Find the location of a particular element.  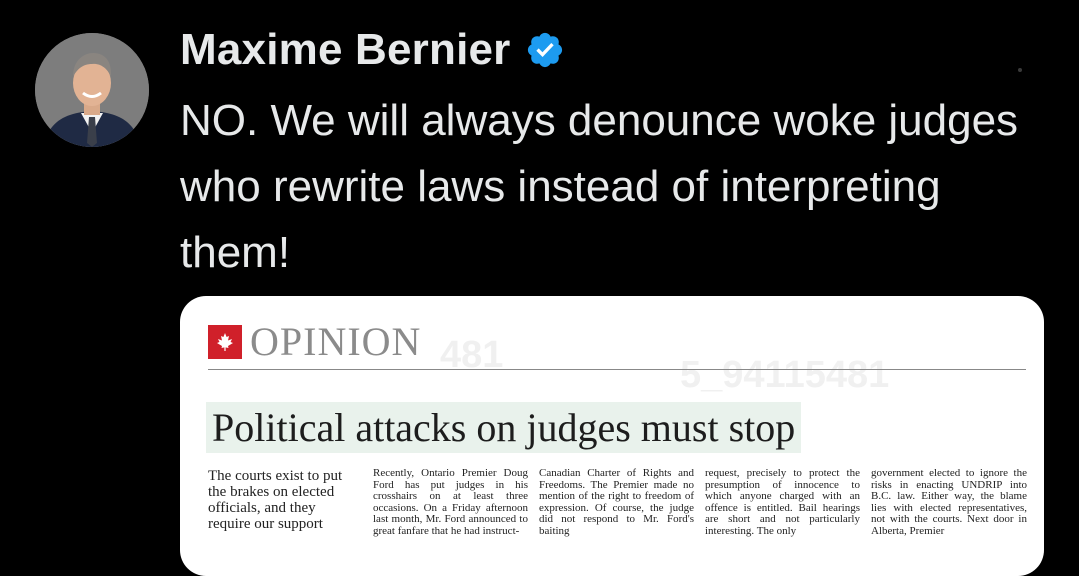

author-avatar is located at coordinates (92, 90).